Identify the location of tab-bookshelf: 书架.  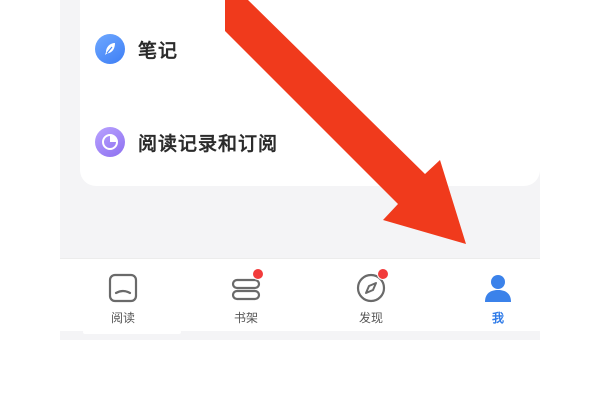
(246, 295).